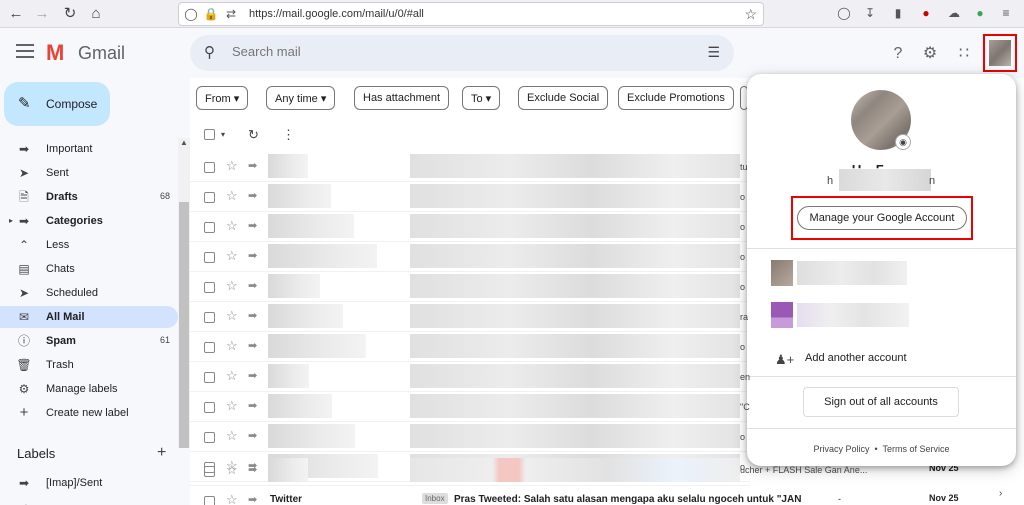 This screenshot has width=1024, height=505. I want to click on forward-arrow-icon: →, so click(42, 14).